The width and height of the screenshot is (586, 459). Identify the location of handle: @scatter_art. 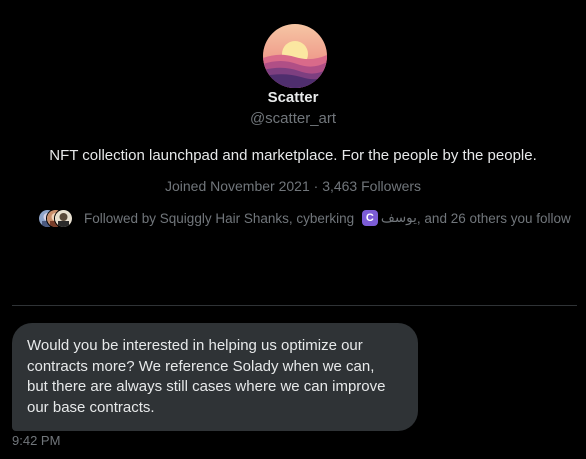
(293, 118).